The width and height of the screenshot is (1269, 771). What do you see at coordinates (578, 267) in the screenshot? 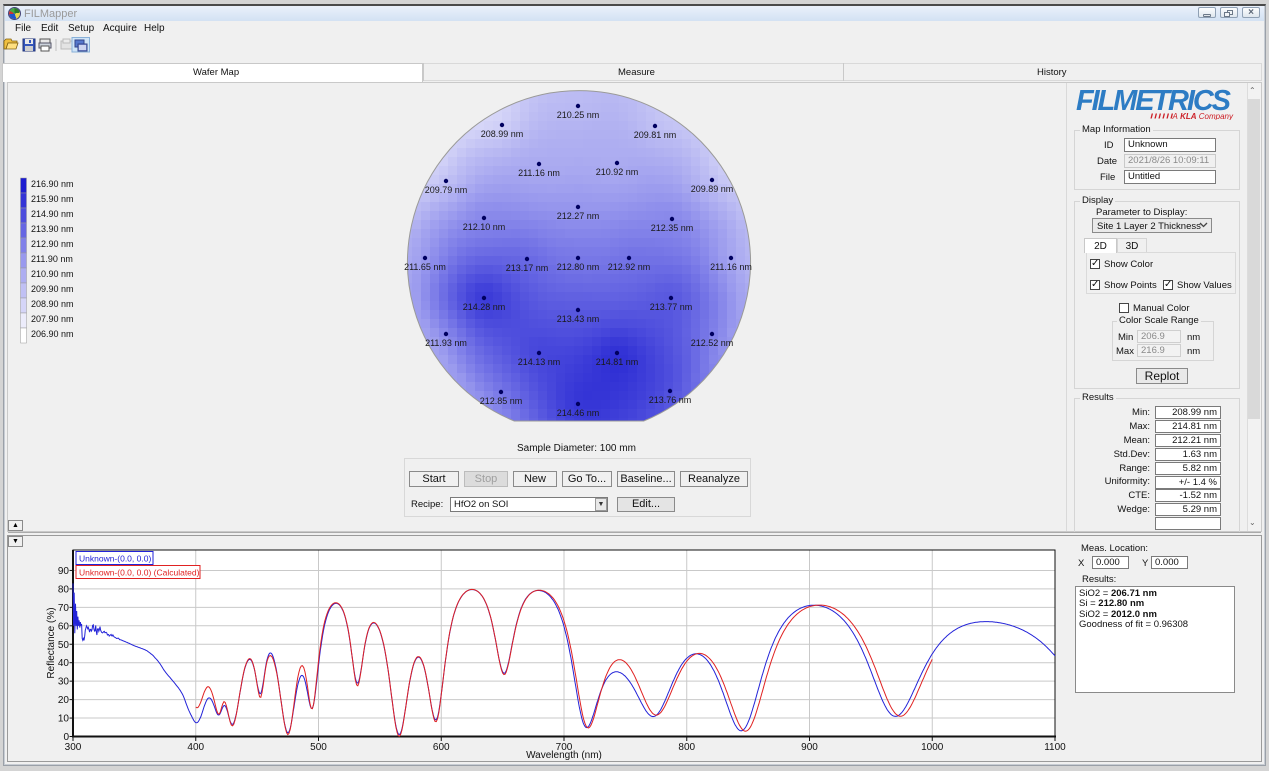
I see `svg-text: 212.80 nm` at bounding box center [578, 267].